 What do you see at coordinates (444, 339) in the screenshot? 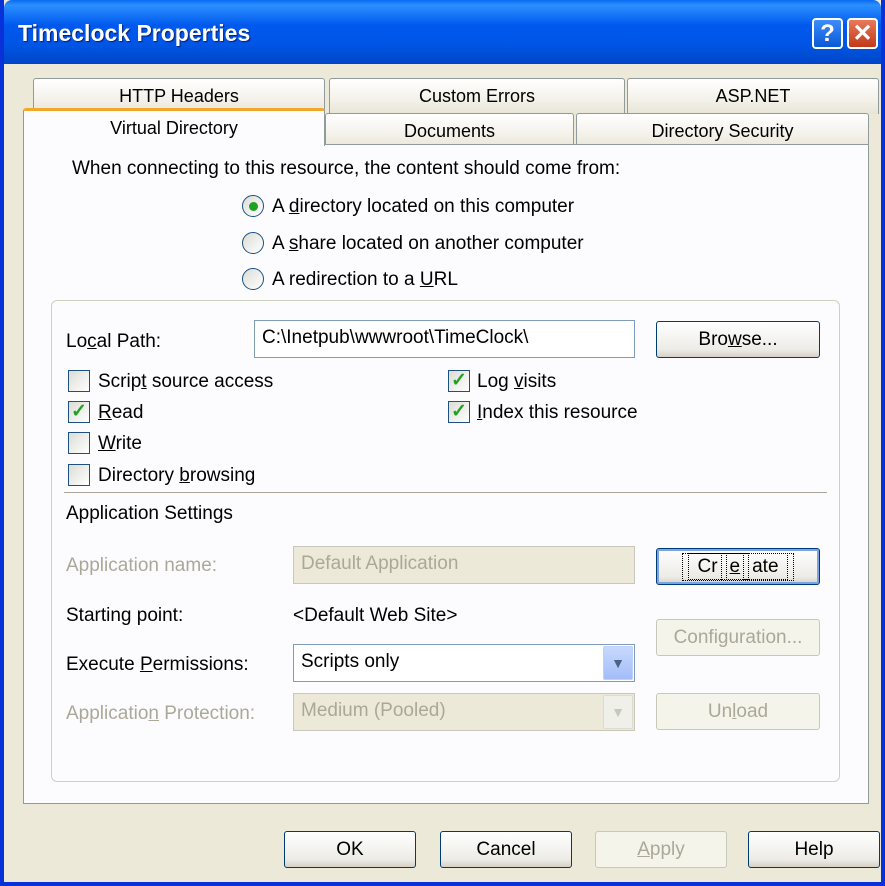
I see `local-path-input: C:\Inetpub\wwwroot\TimeClock\` at bounding box center [444, 339].